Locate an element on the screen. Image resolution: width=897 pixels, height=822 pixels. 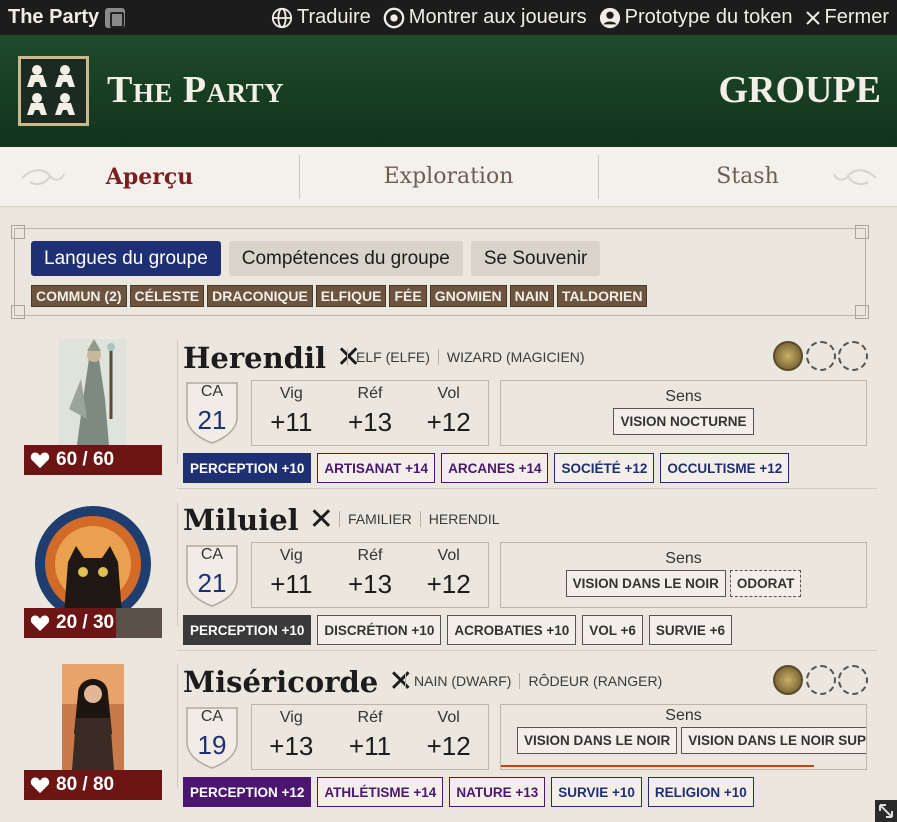
skill-tag: ATHLÉTISME +14 is located at coordinates (380, 792).